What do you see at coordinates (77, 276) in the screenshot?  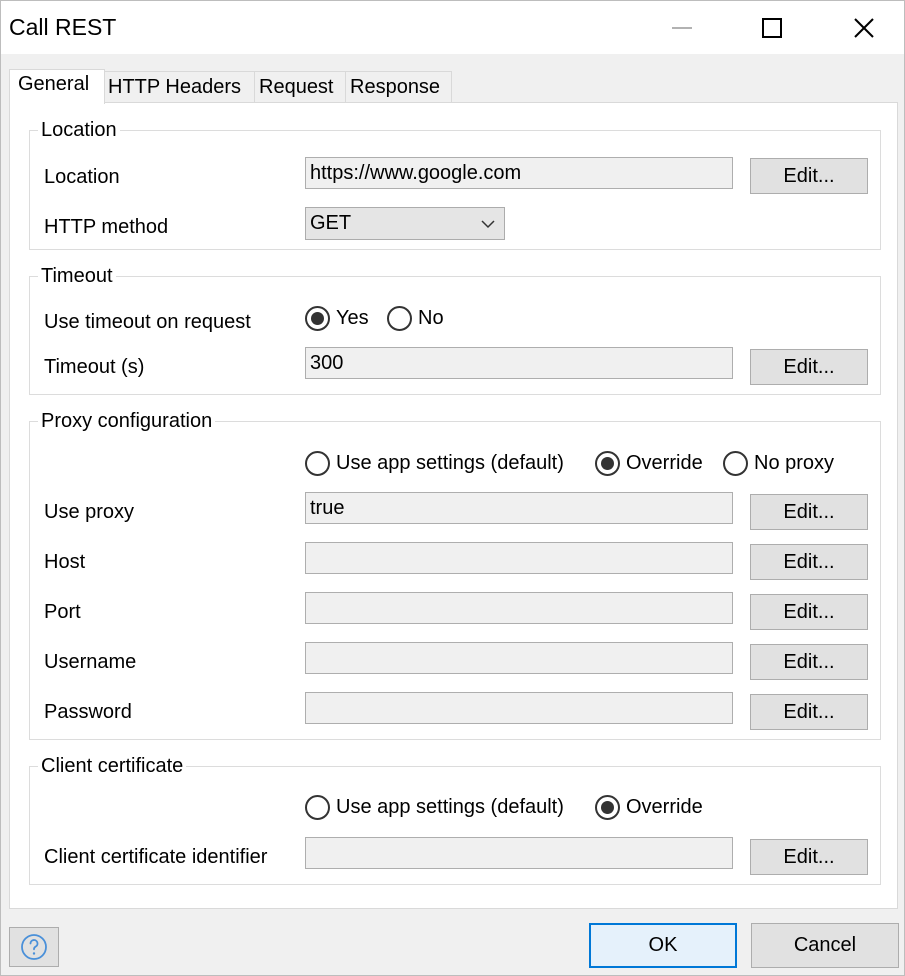 I see `timeout-group-title: Timeout` at bounding box center [77, 276].